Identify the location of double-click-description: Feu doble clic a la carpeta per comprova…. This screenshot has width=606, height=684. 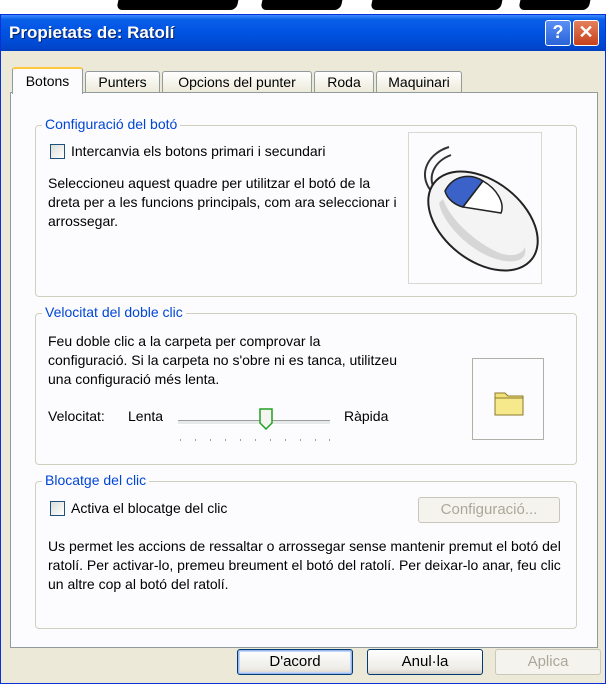
(222, 360).